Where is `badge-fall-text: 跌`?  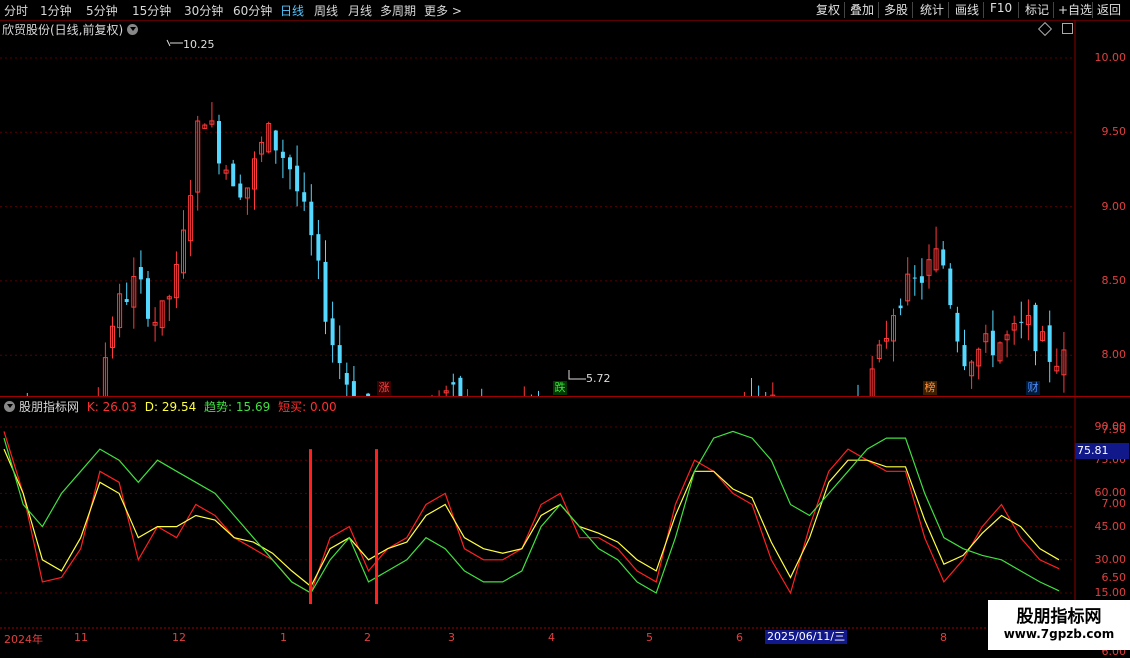 badge-fall-text: 跌 is located at coordinates (560, 387).